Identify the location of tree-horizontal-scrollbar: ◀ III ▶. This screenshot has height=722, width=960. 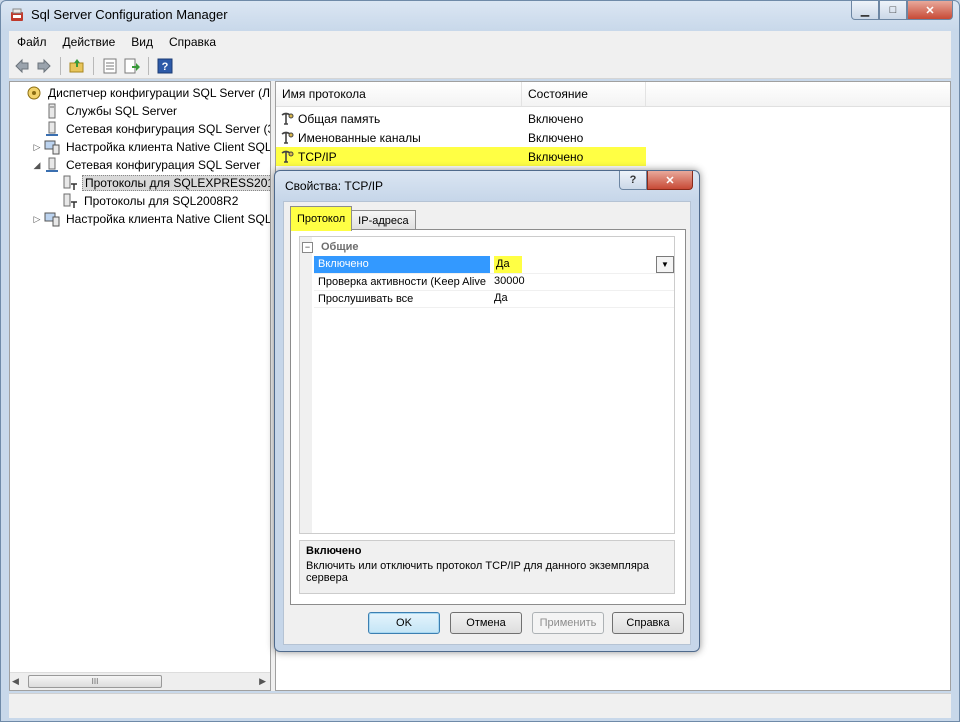
(140, 681).